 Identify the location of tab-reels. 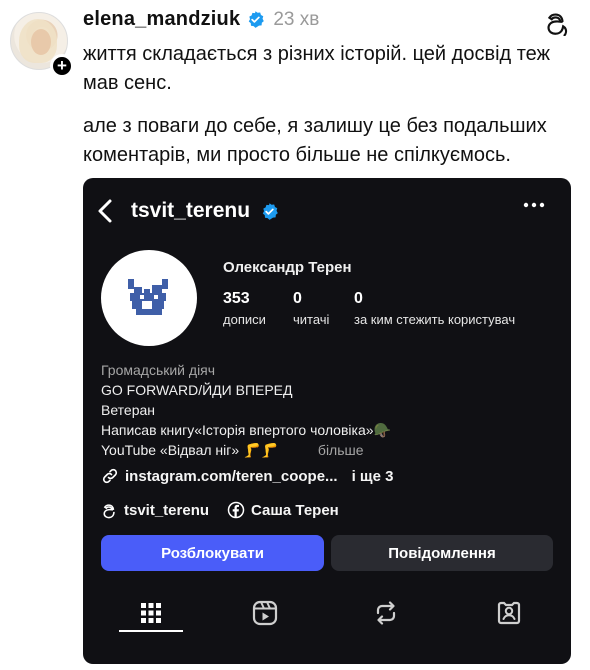
(265, 613).